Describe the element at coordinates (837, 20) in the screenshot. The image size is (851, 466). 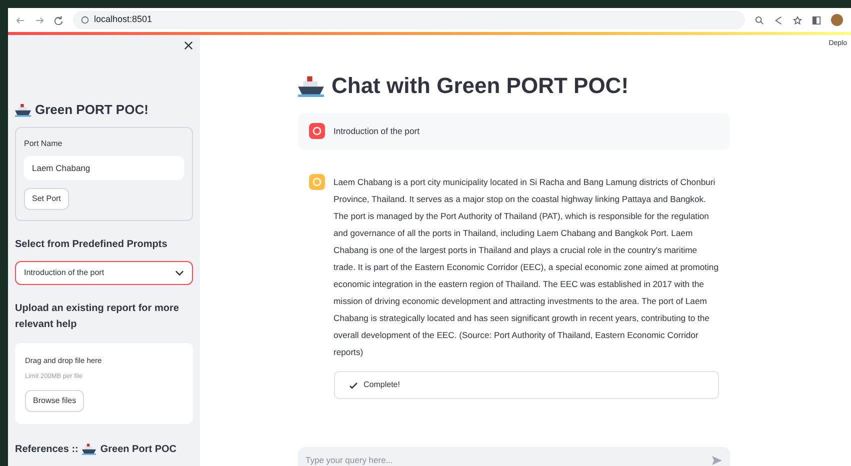
I see `avatar-icon` at that location.